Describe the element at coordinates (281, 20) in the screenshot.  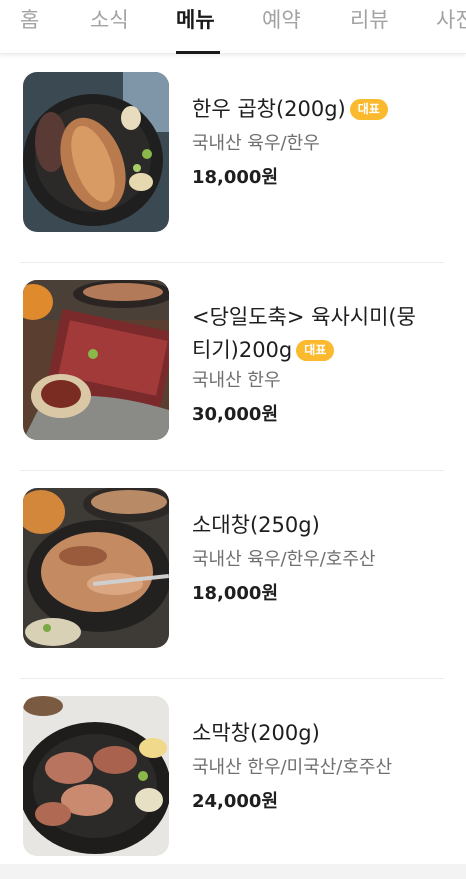
I see `tab-label: 예약` at that location.